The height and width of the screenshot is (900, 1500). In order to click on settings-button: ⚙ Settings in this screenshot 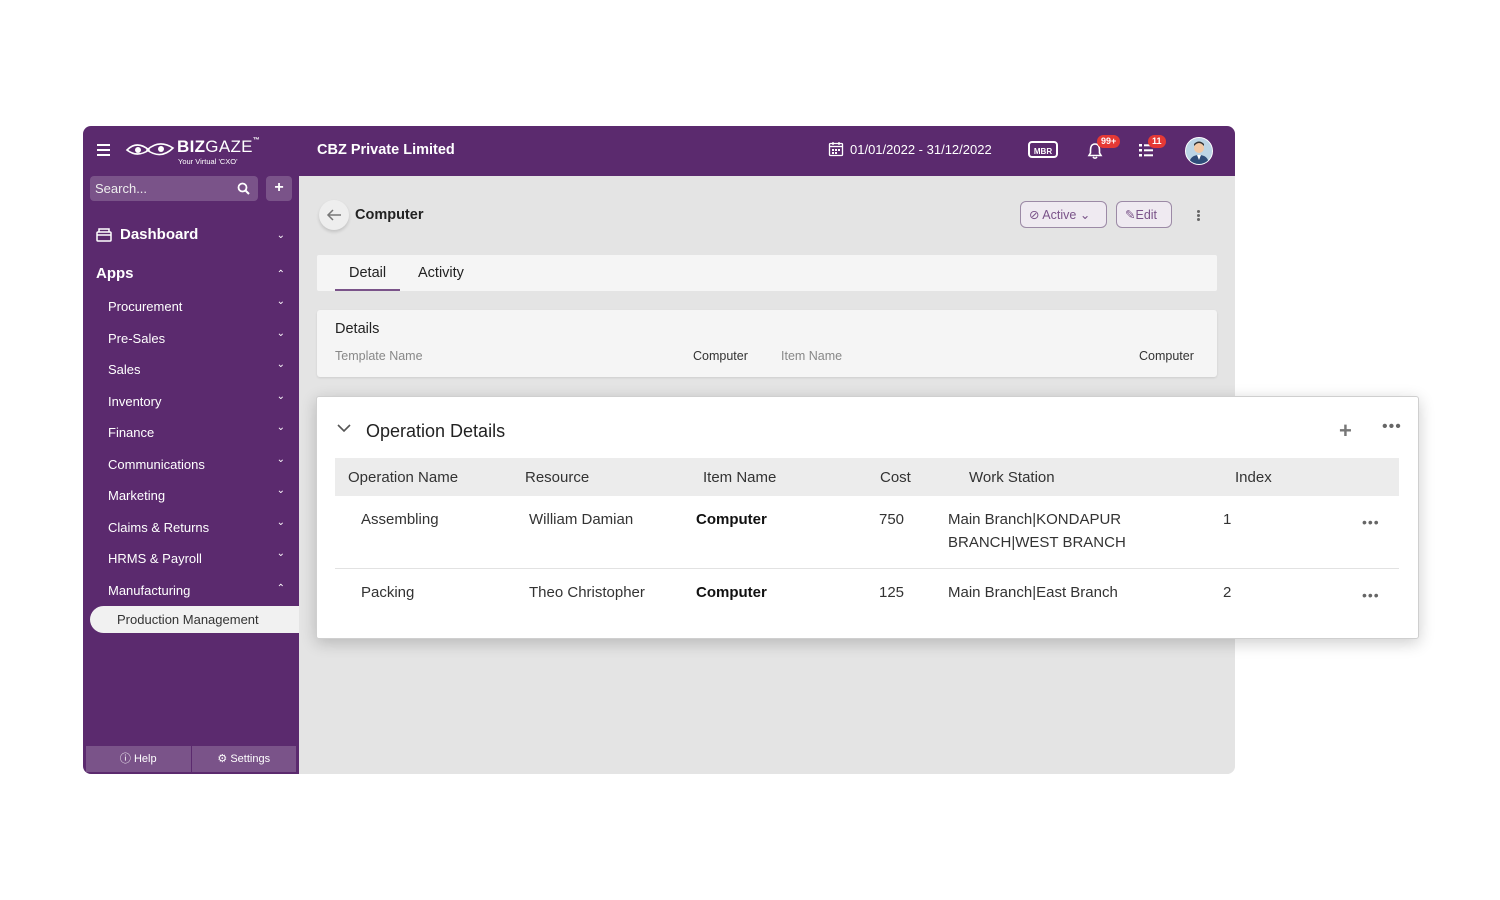, I will do `click(243, 759)`.